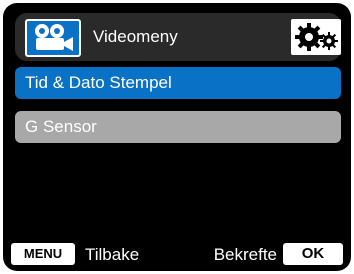 Image resolution: width=354 pixels, height=274 pixels. I want to click on ok-button: OK, so click(313, 254).